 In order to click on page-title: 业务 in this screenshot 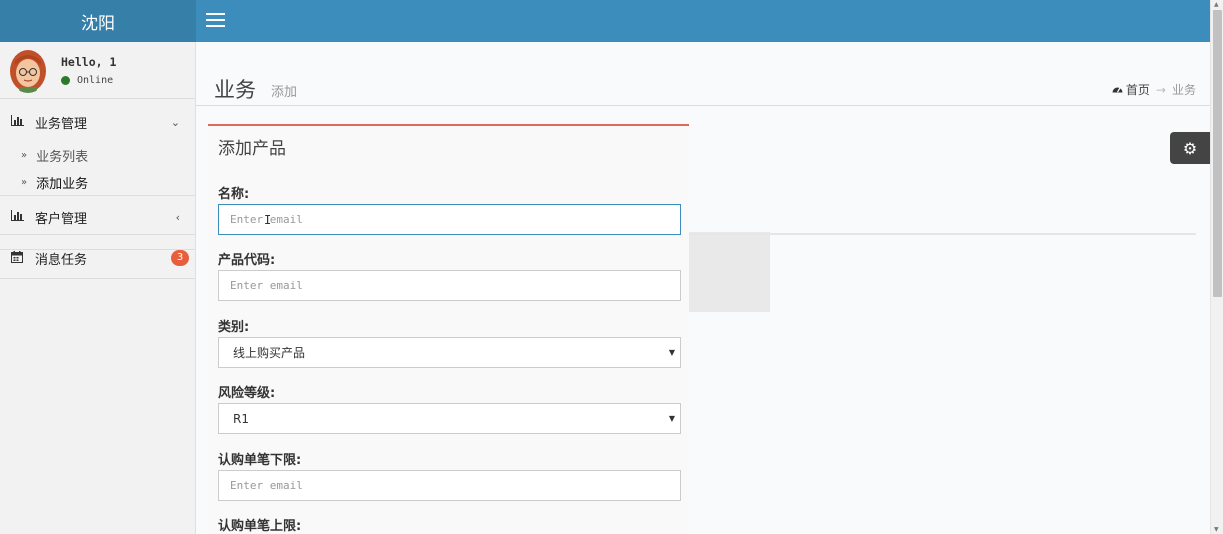, I will do `click(235, 90)`.